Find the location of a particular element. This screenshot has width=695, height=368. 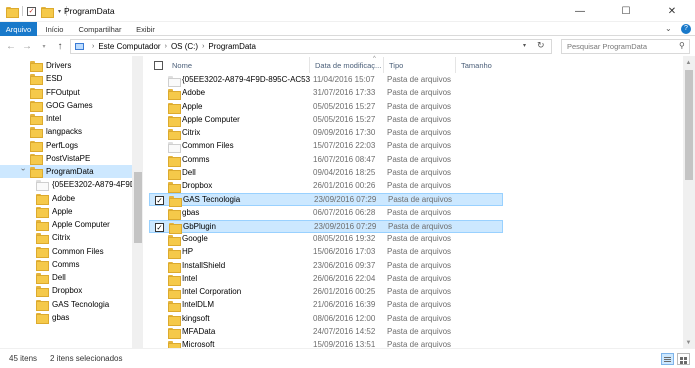

nav-tree-item: Intel is located at coordinates (66, 118).